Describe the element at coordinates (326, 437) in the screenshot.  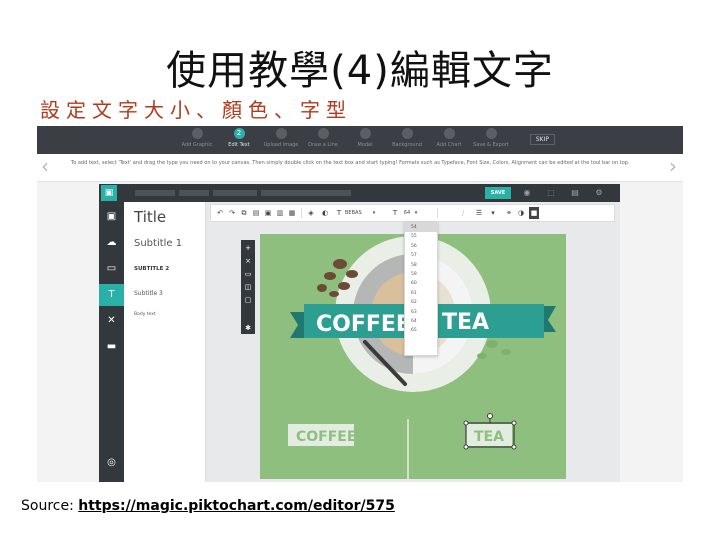
I see `coffee-label-text: COFFEE` at that location.